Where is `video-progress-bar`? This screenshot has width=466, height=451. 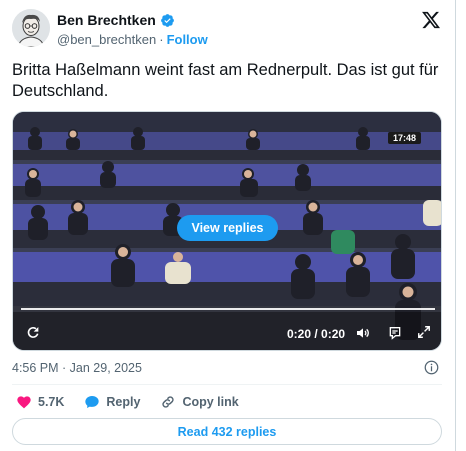 video-progress-bar is located at coordinates (228, 309).